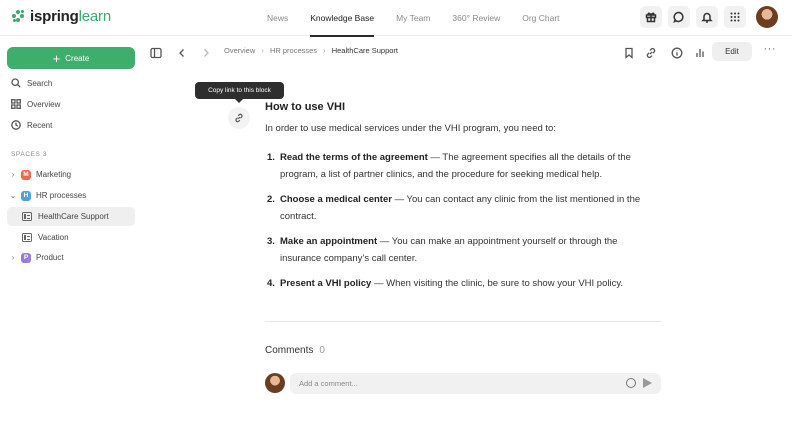  I want to click on space-marketing: › M Marketing, so click(71, 174).